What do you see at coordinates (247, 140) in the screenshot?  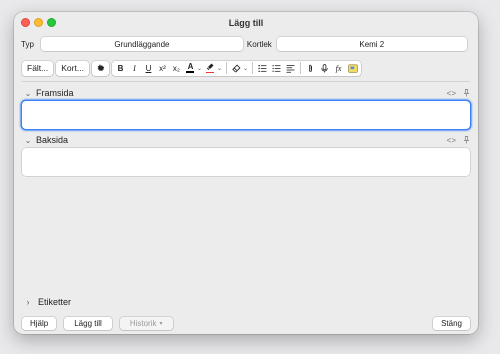 I see `field-header-back: ⌄ Baksida <>` at bounding box center [247, 140].